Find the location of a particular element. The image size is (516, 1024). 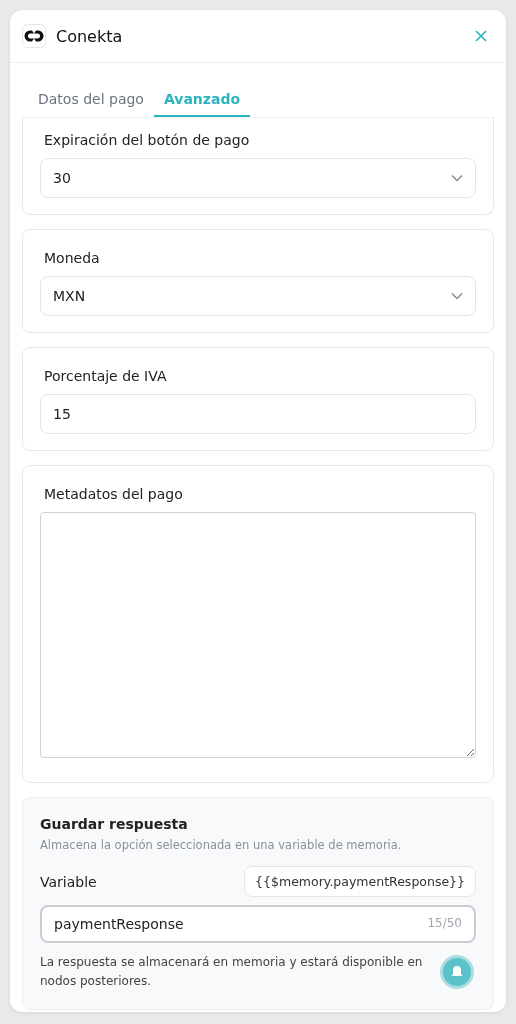

variable-label: Variable is located at coordinates (68, 881).